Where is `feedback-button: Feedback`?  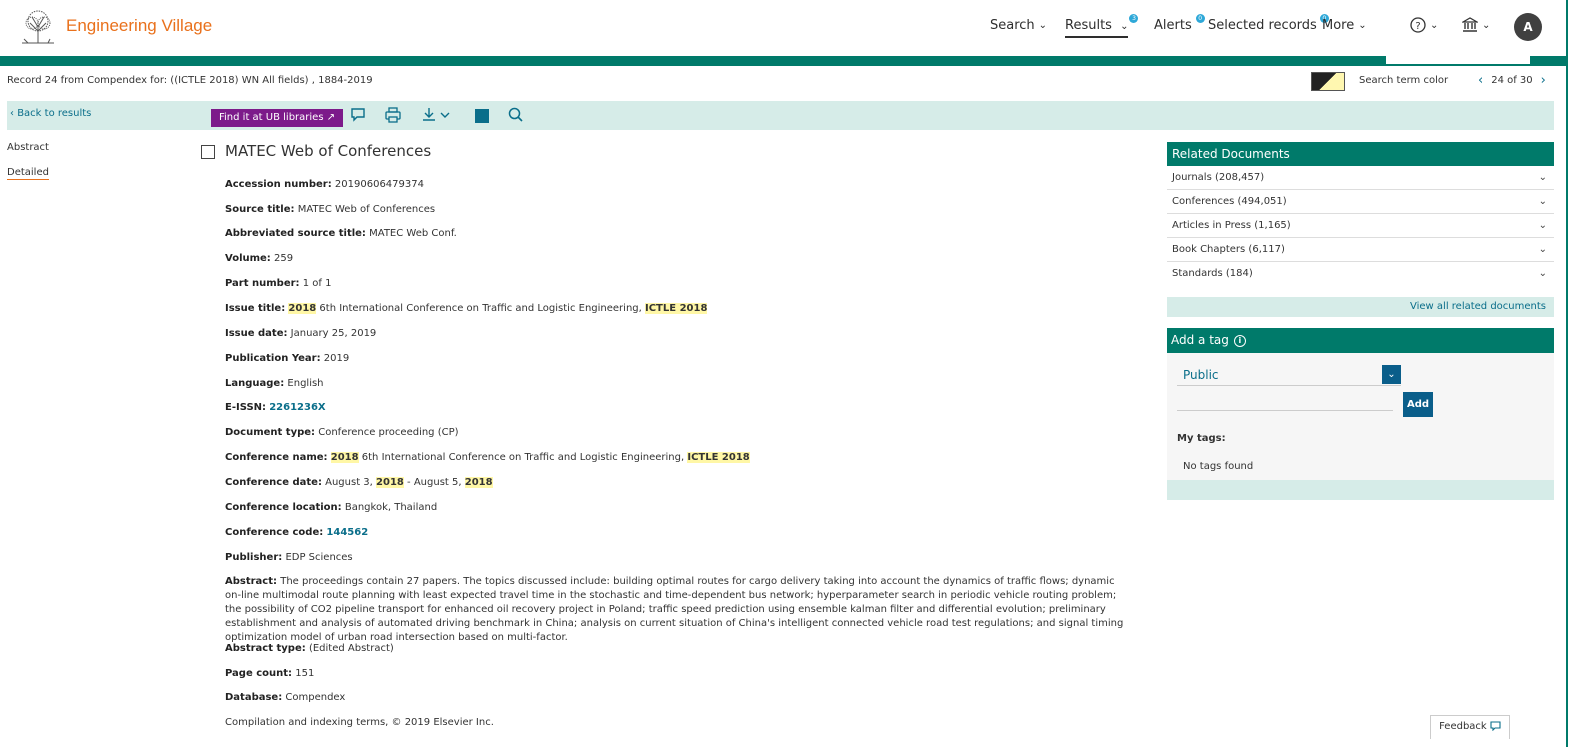 feedback-button: Feedback is located at coordinates (1470, 727).